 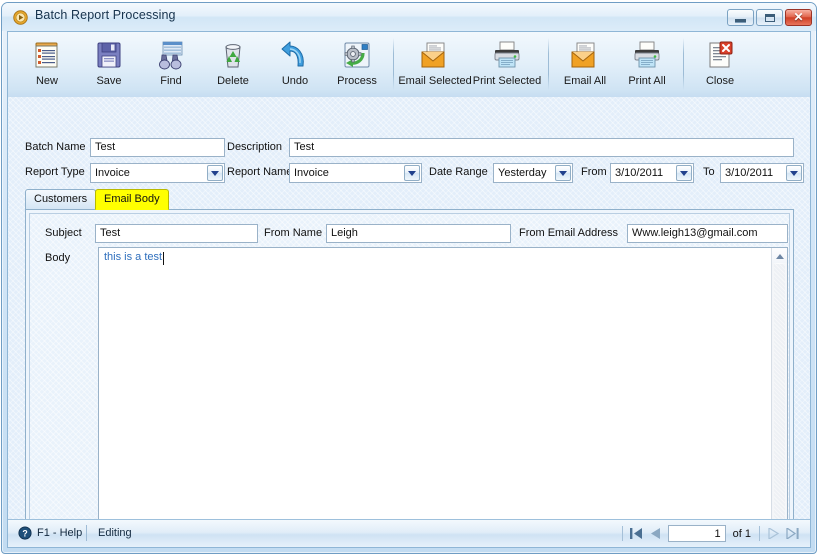 I want to click on maximize-button, so click(x=769, y=17).